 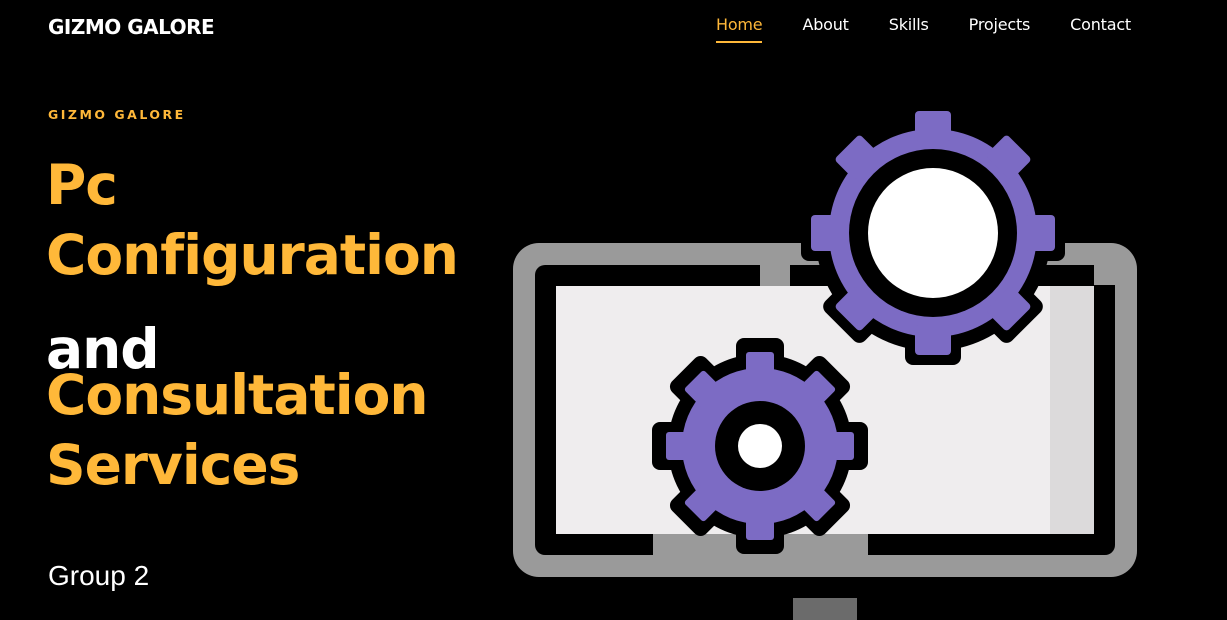 What do you see at coordinates (825, 609) in the screenshot?
I see `monitor-stand` at bounding box center [825, 609].